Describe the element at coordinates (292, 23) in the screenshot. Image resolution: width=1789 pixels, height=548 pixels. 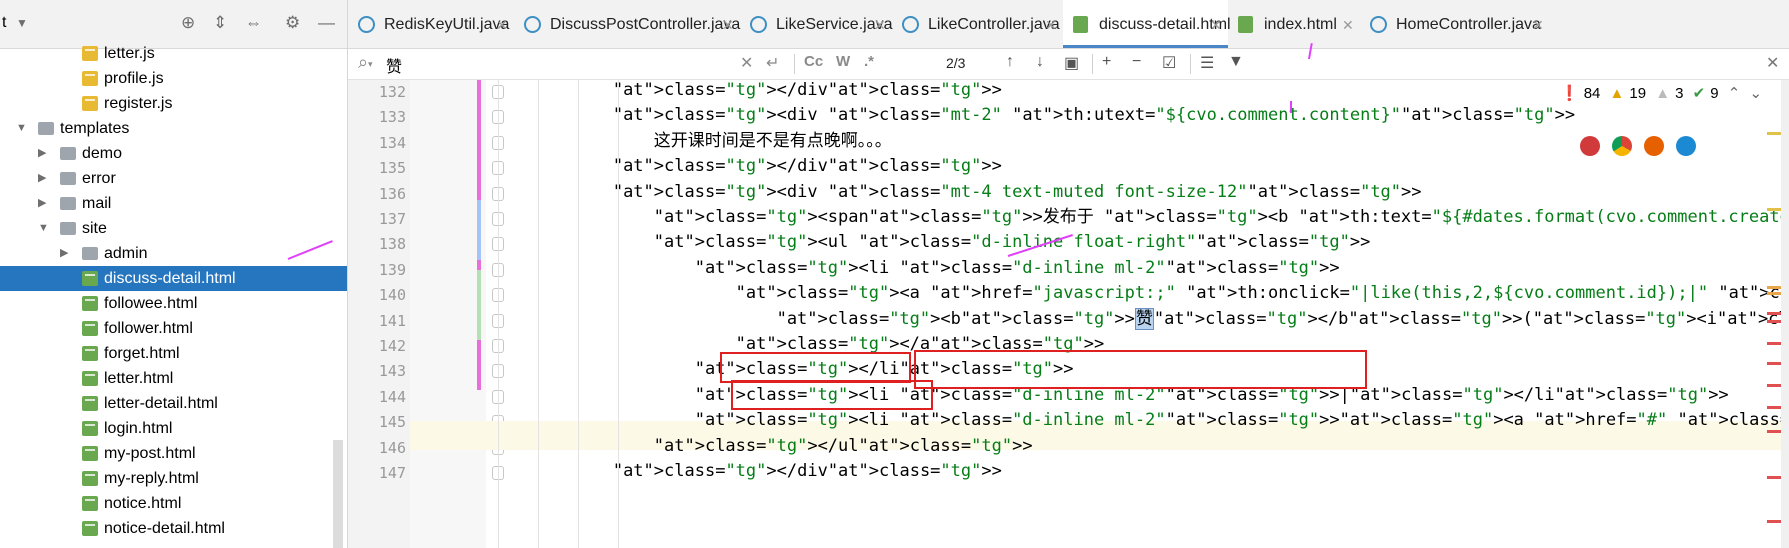
I see `gear-icon: ⚙` at that location.